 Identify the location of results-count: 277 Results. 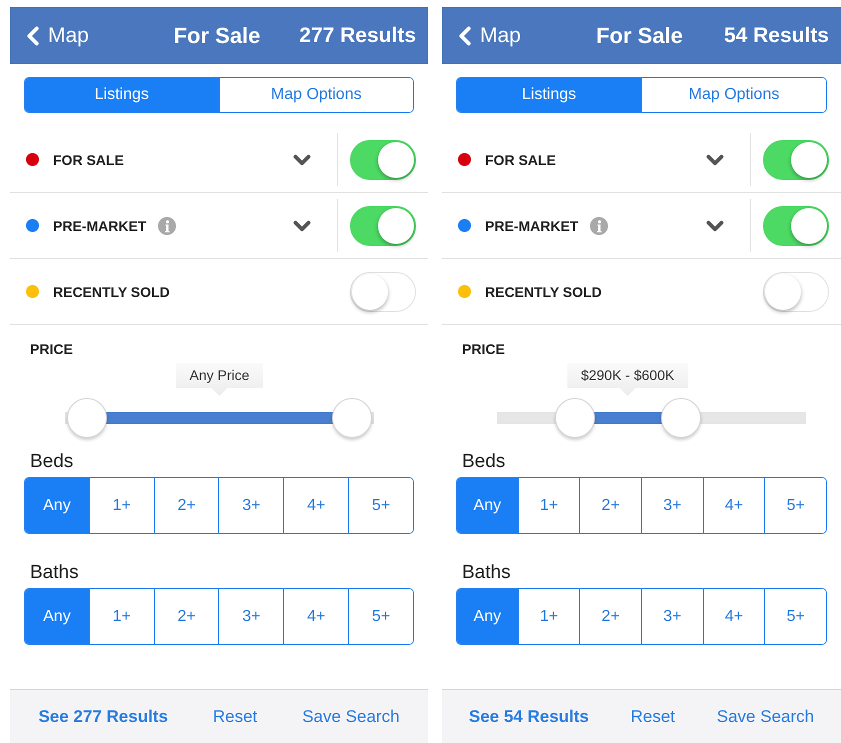
(357, 36).